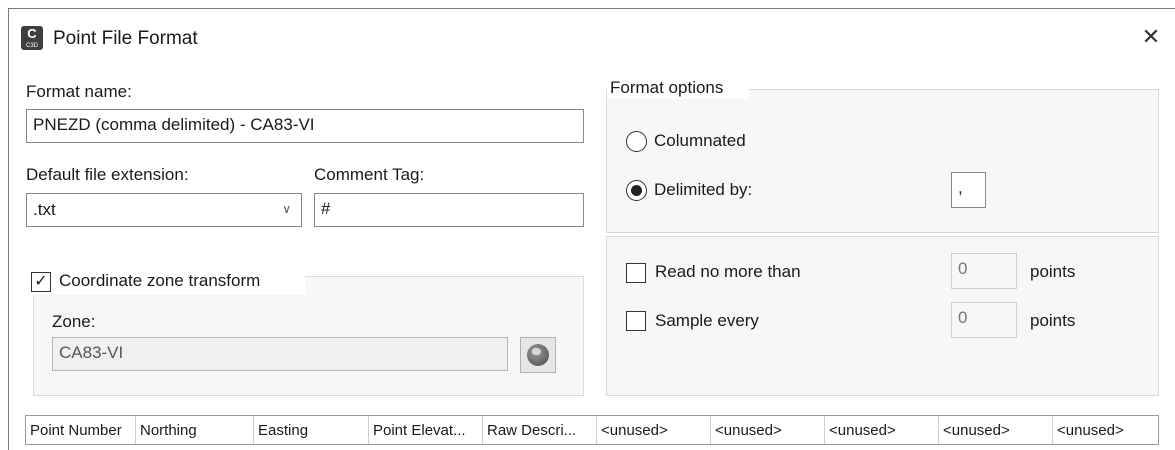  Describe the element at coordinates (636, 321) in the screenshot. I see `sample-every-checkbox` at that location.